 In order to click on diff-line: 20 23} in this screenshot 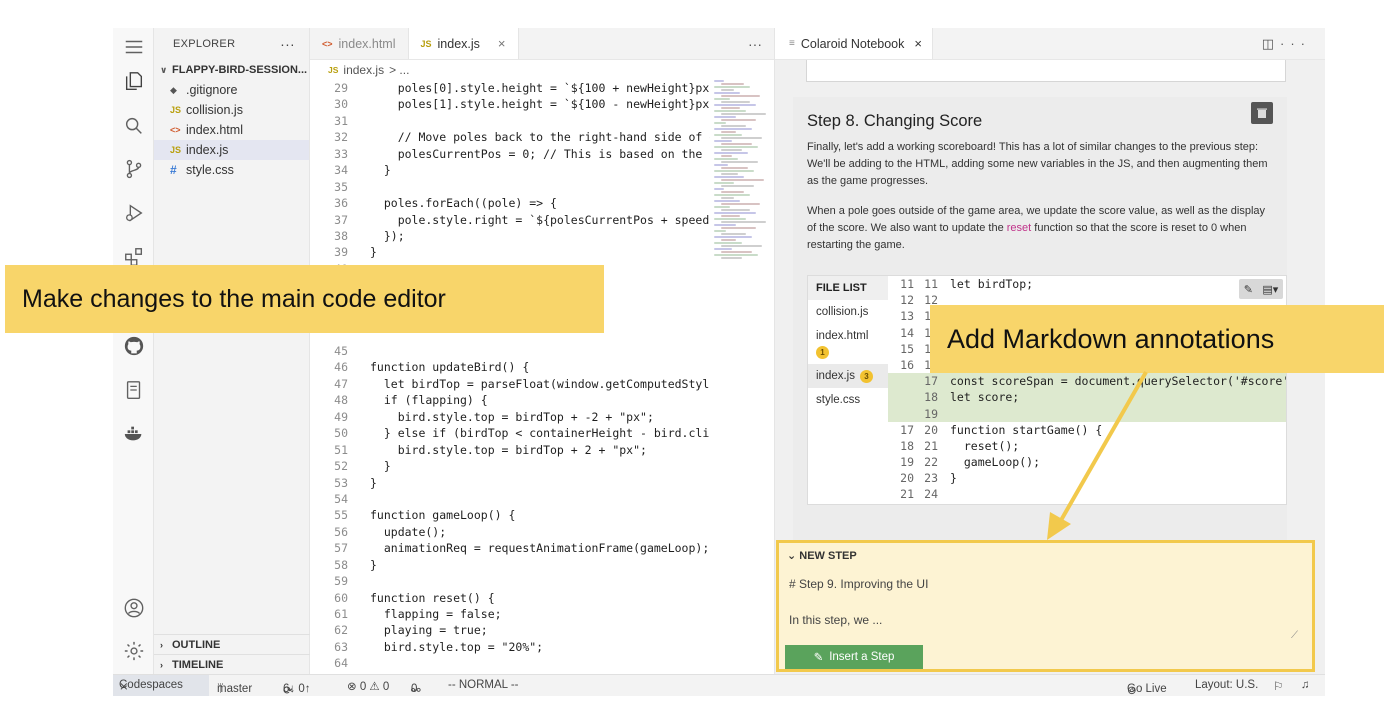, I will do `click(1087, 478)`.